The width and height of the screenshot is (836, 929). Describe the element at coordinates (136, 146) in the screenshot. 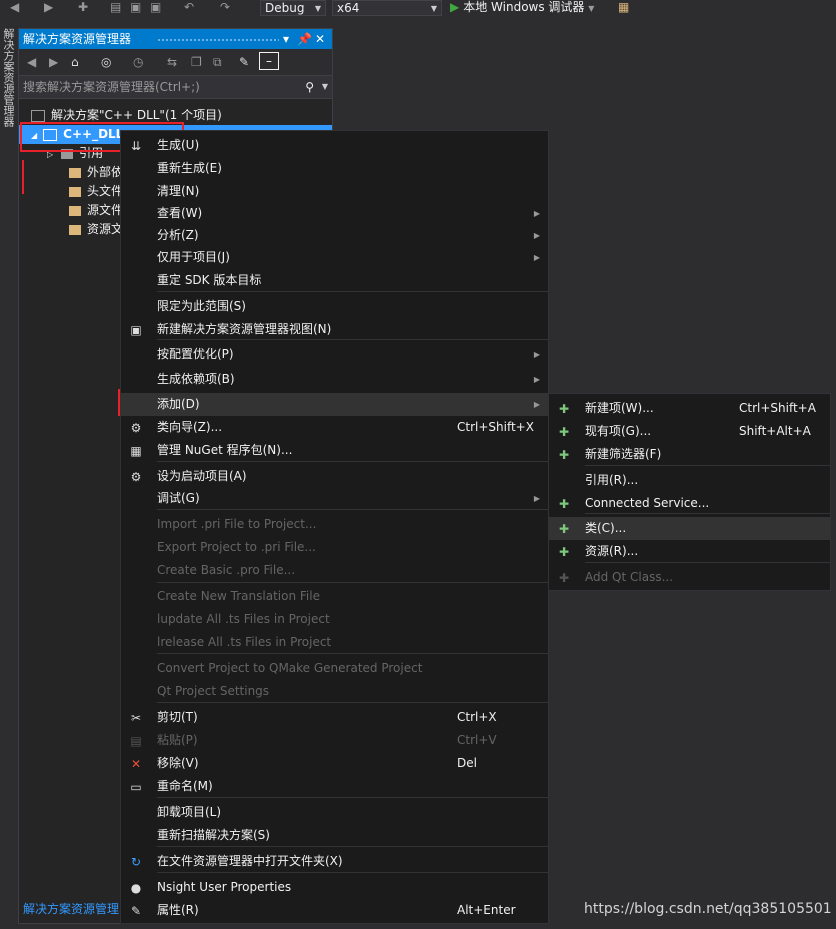

I see `build-icon: ⇊` at that location.